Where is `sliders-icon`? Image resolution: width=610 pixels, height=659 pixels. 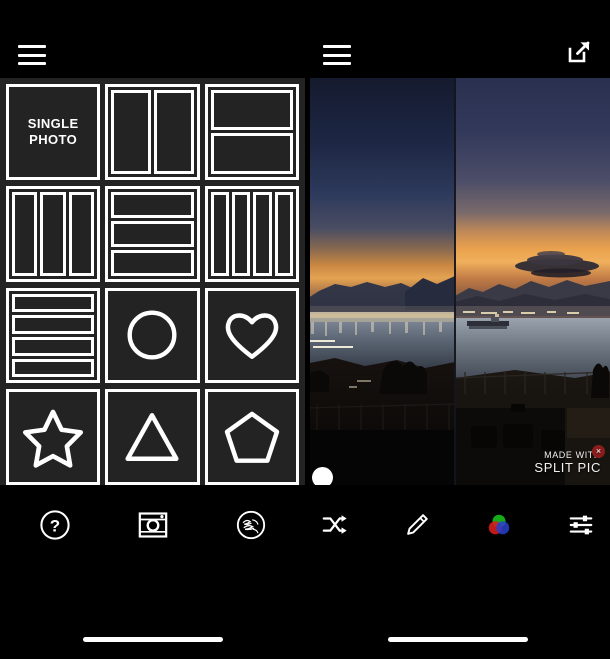 sliders-icon is located at coordinates (580, 525).